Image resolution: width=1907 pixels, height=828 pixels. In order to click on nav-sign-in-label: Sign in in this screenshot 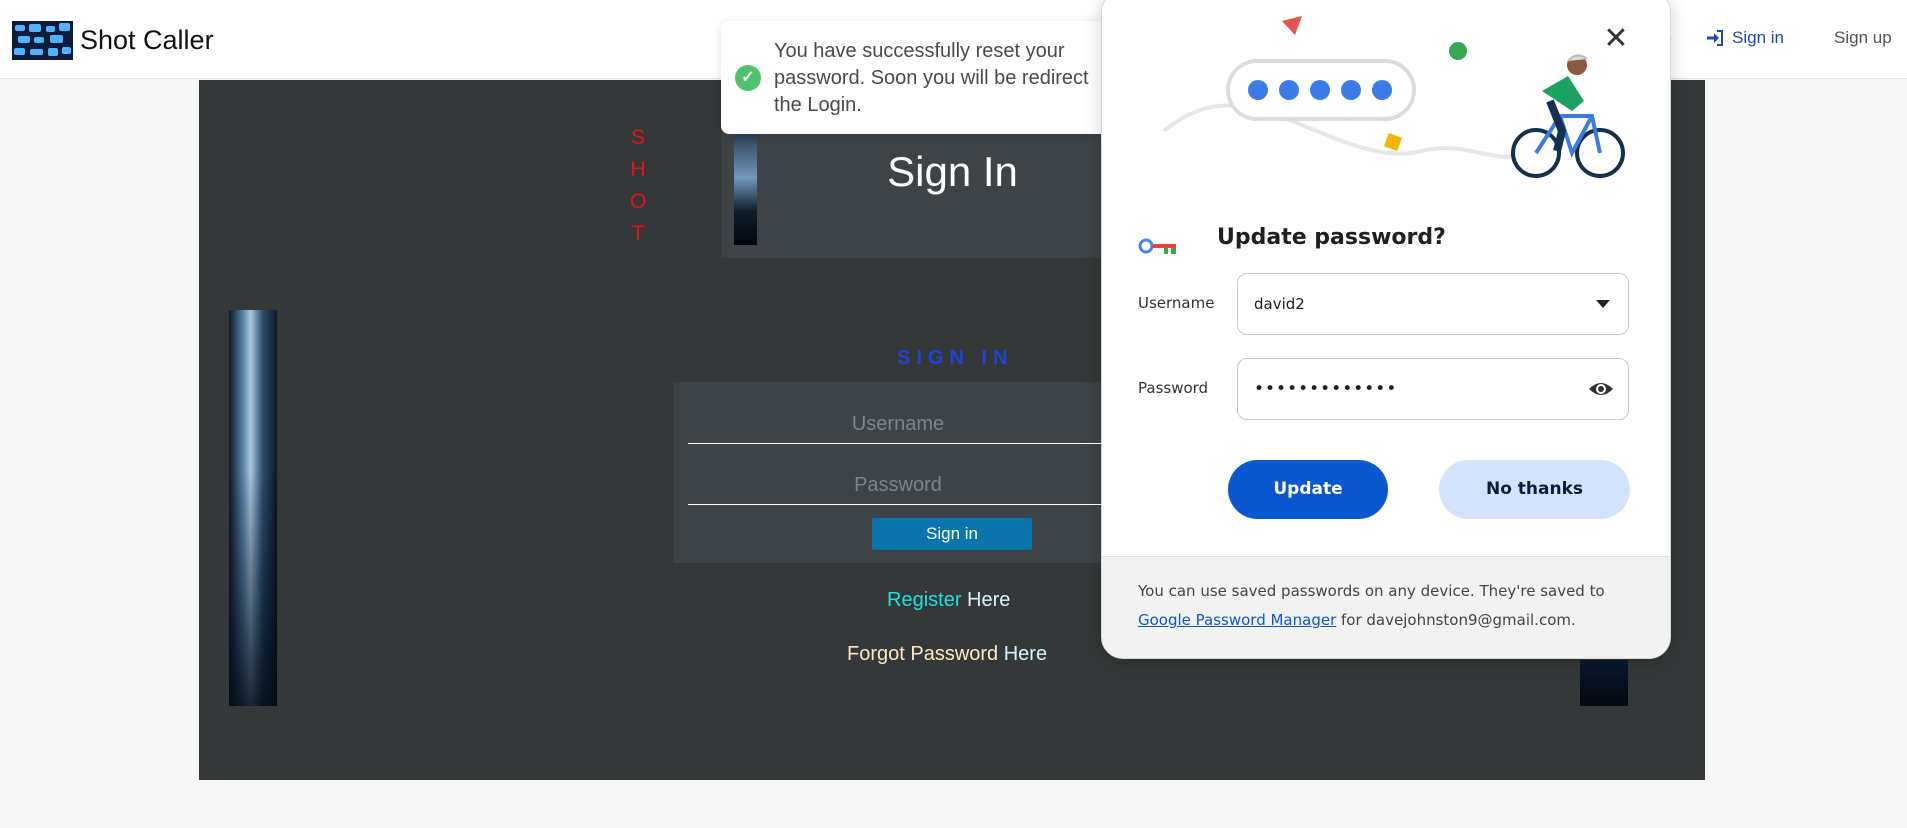, I will do `click(1758, 37)`.